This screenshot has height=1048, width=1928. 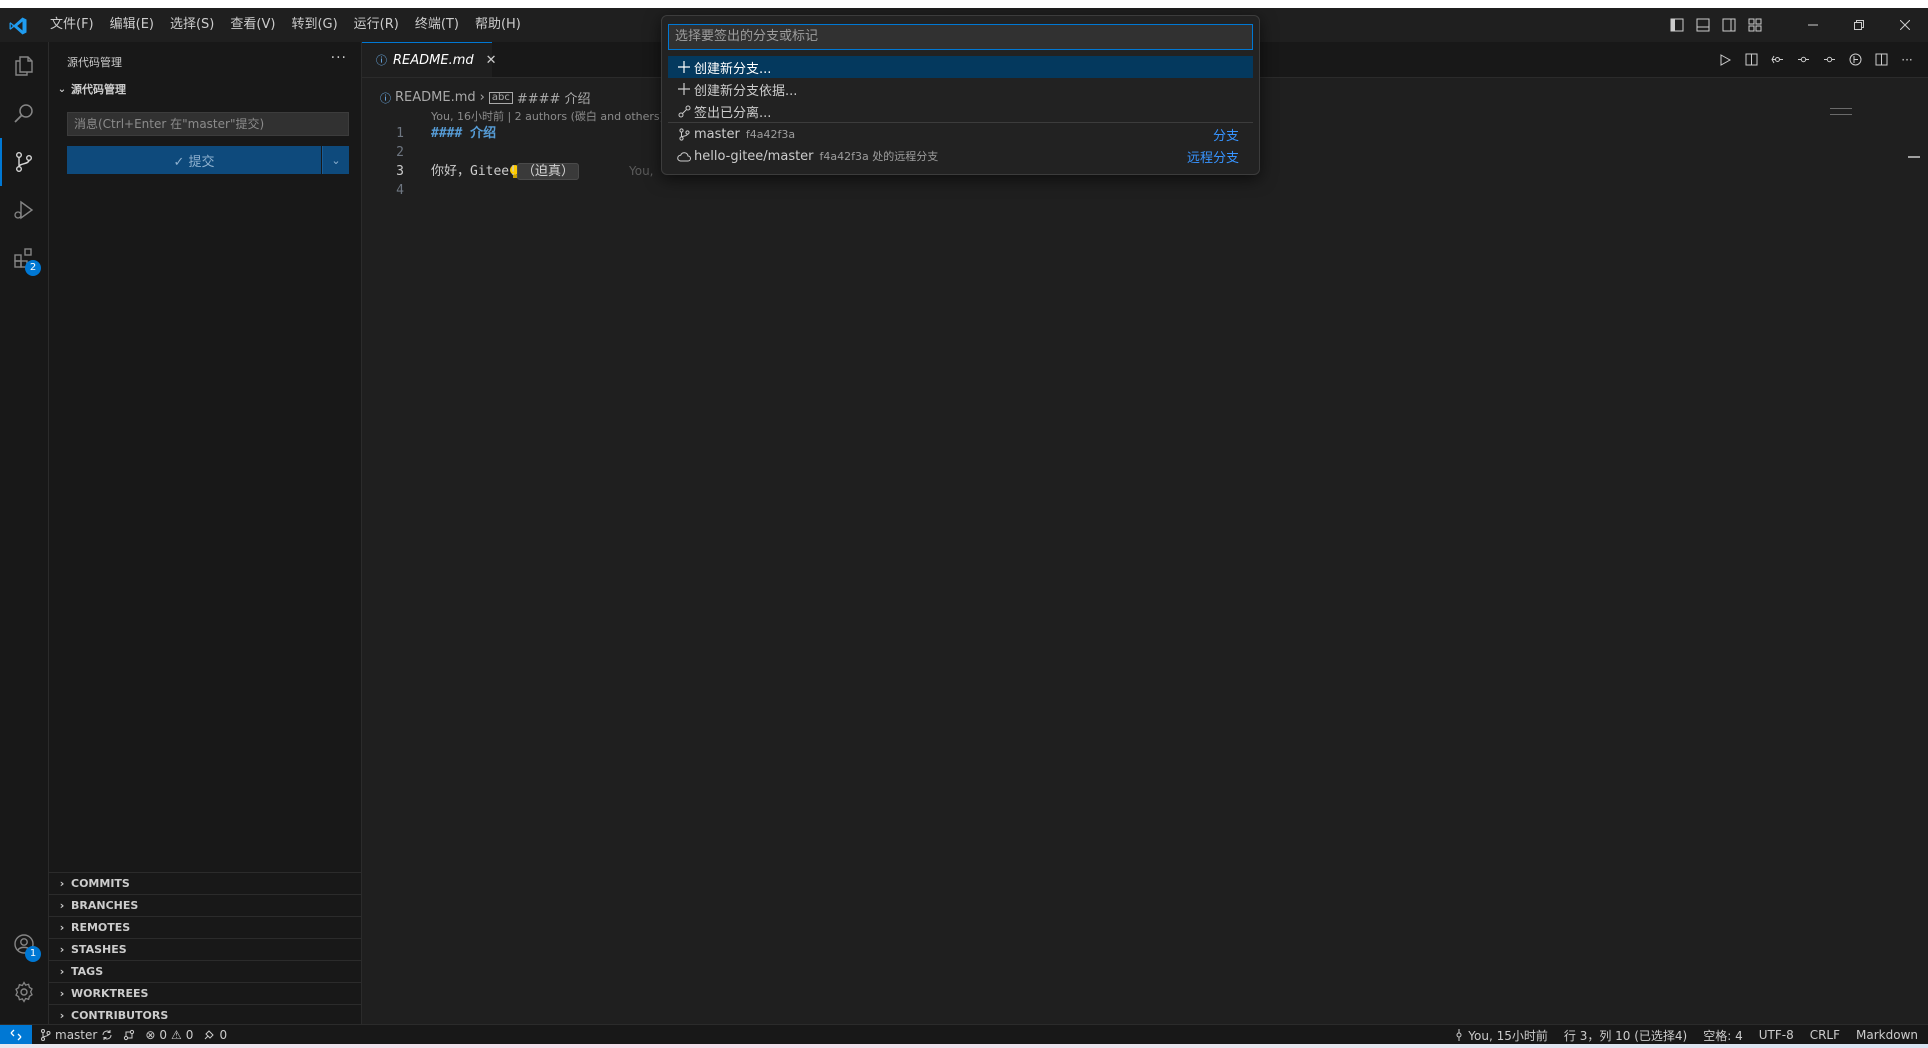 What do you see at coordinates (1855, 59) in the screenshot?
I see `timeline-icon` at bounding box center [1855, 59].